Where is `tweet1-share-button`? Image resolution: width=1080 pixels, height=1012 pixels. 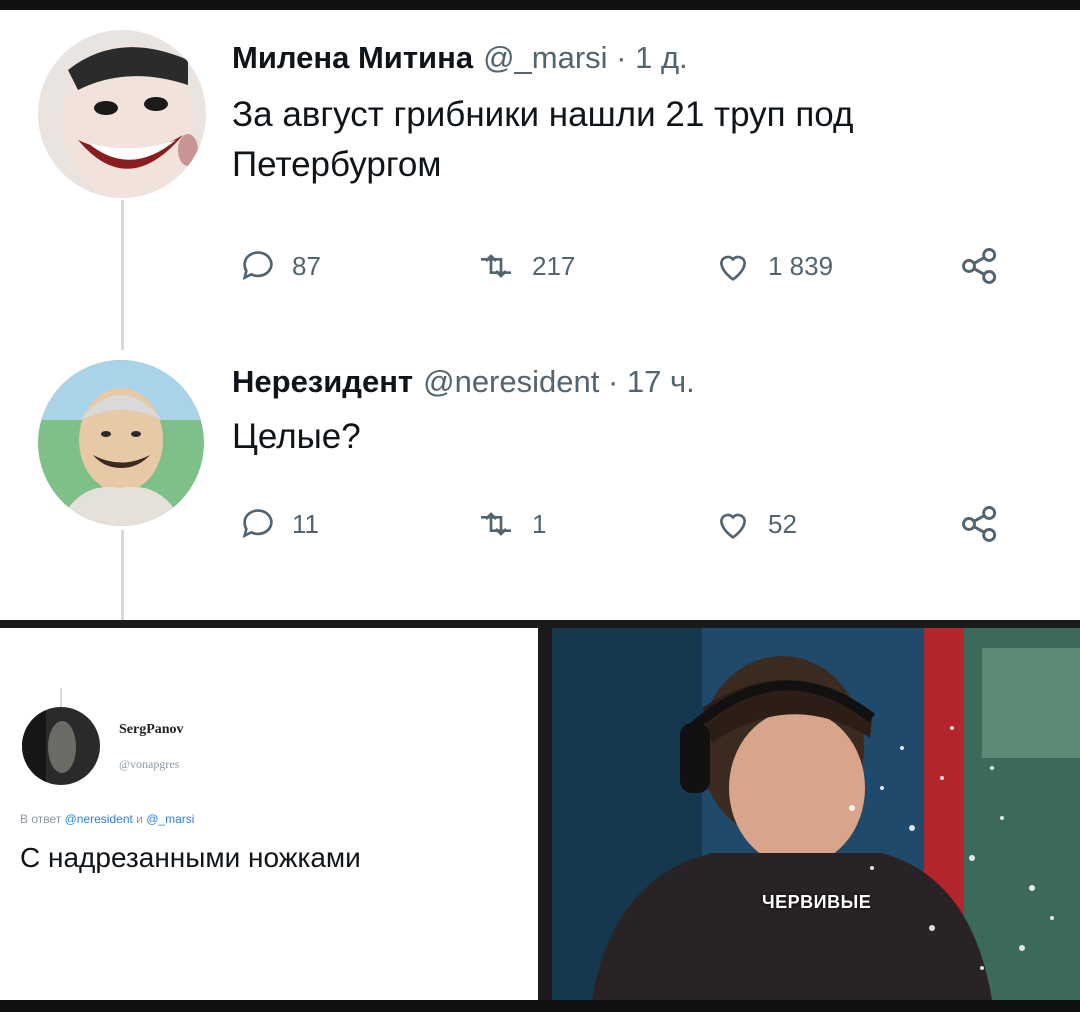
tweet1-share-button is located at coordinates (980, 266).